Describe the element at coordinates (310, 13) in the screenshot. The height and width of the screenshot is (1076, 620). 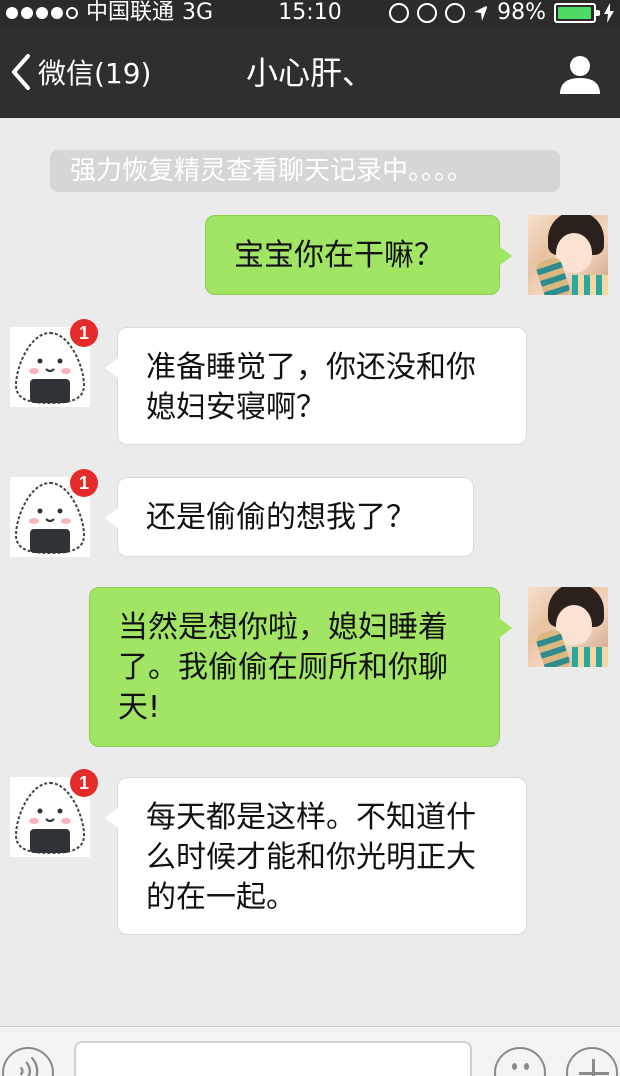
I see `status-bar: 中国联通 3G 15:10 98%` at that location.